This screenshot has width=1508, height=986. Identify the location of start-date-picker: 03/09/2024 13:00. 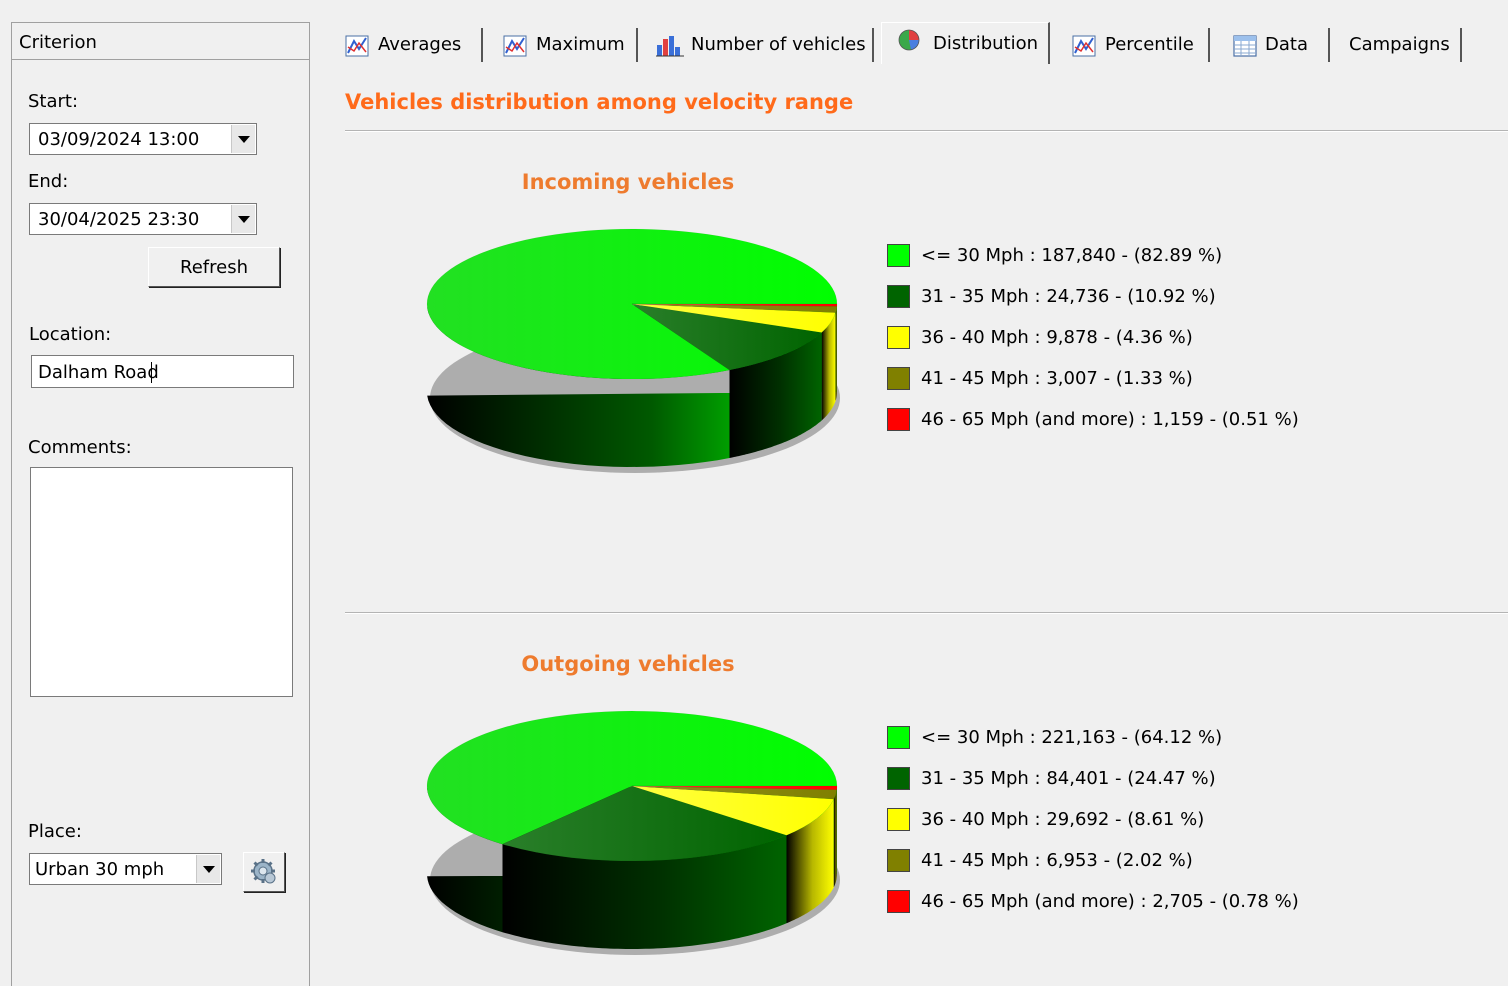
(143, 139).